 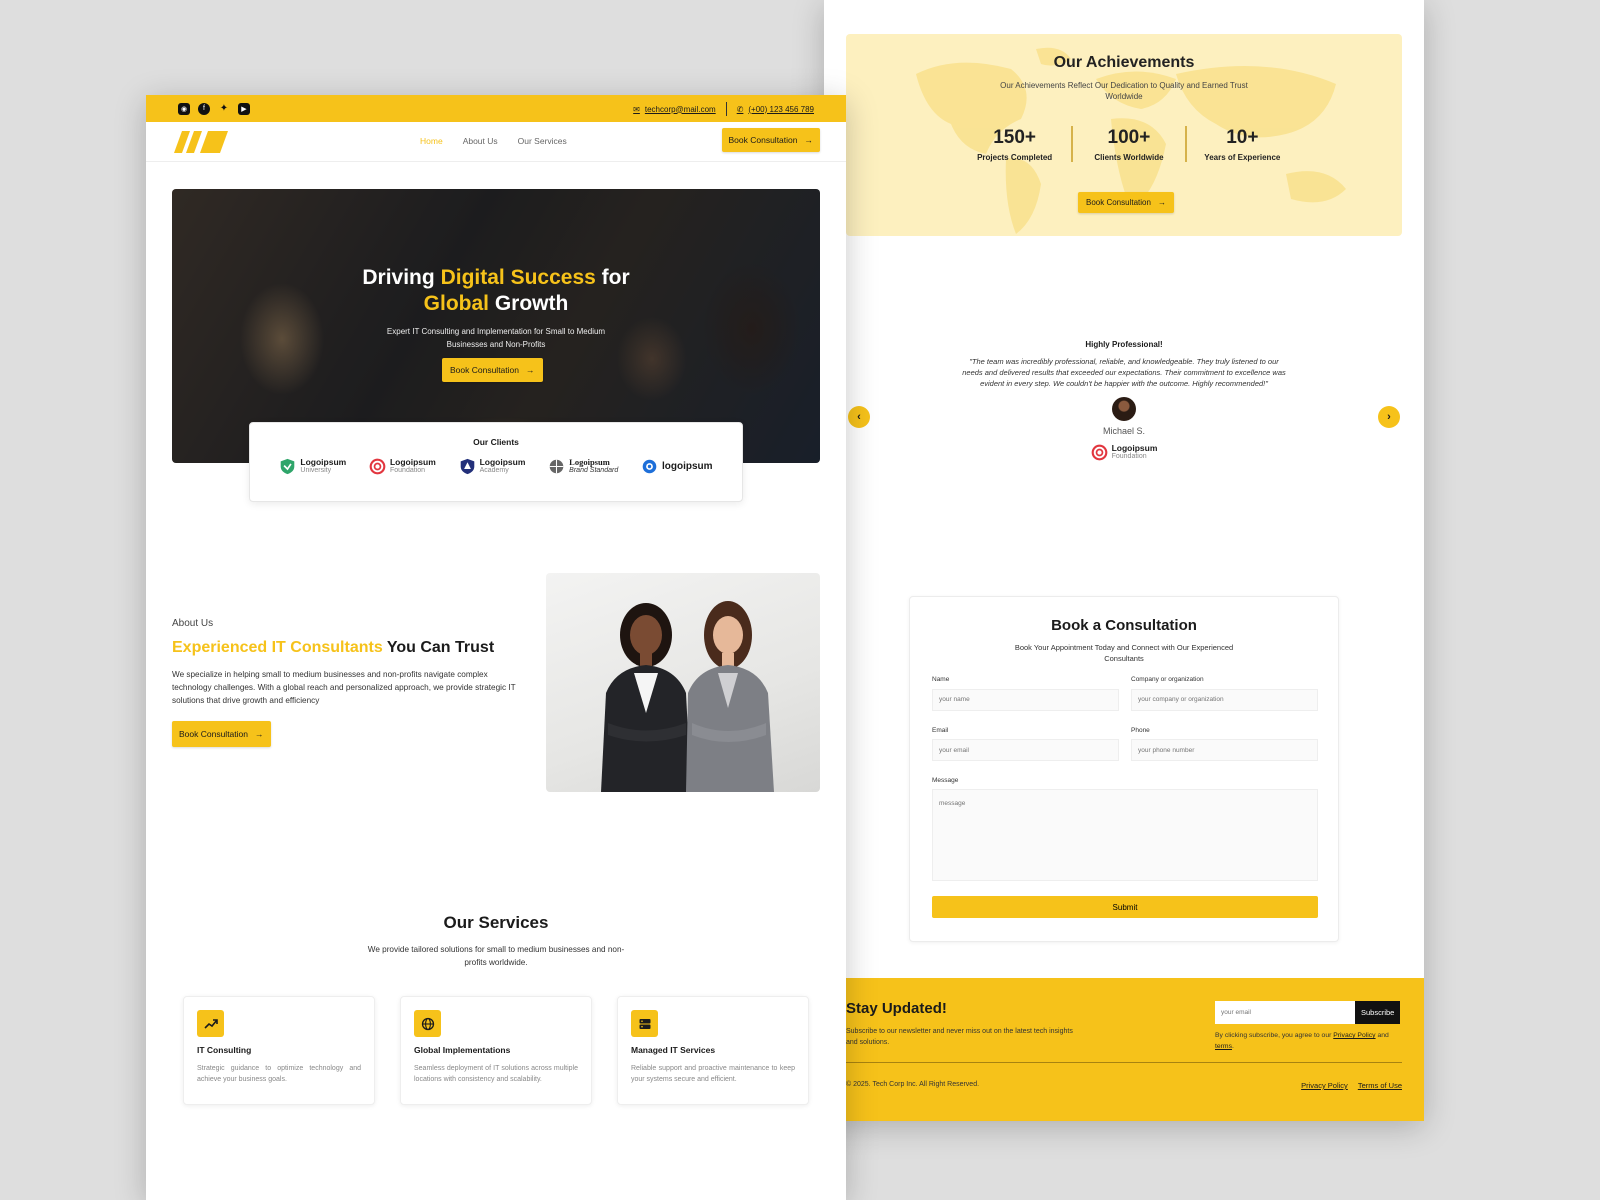 I want to click on agree-text: and, so click(x=1382, y=1035).